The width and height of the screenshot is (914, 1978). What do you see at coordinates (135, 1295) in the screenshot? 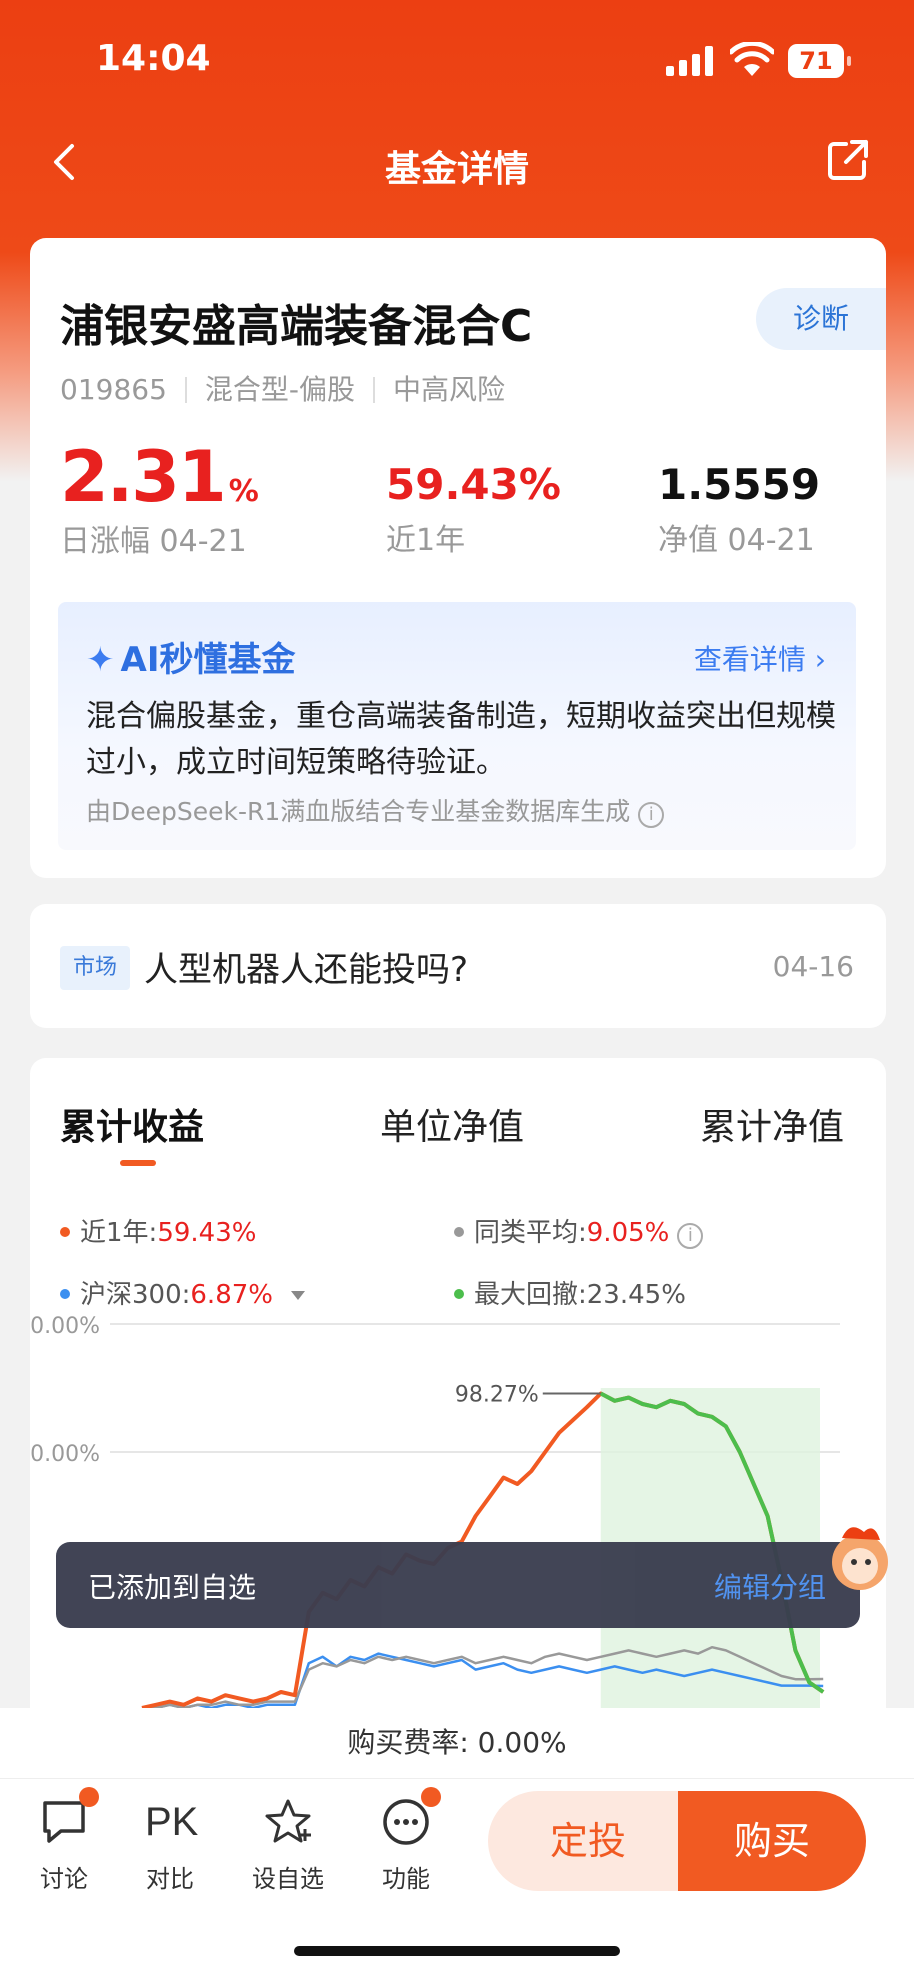
I see `legend-hs300-label: 沪深300:` at bounding box center [135, 1295].